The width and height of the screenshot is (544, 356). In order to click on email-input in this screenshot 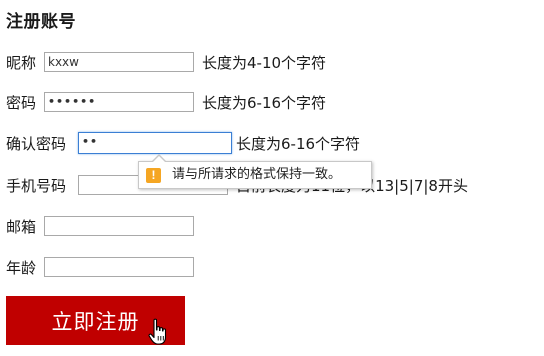, I will do `click(119, 226)`.